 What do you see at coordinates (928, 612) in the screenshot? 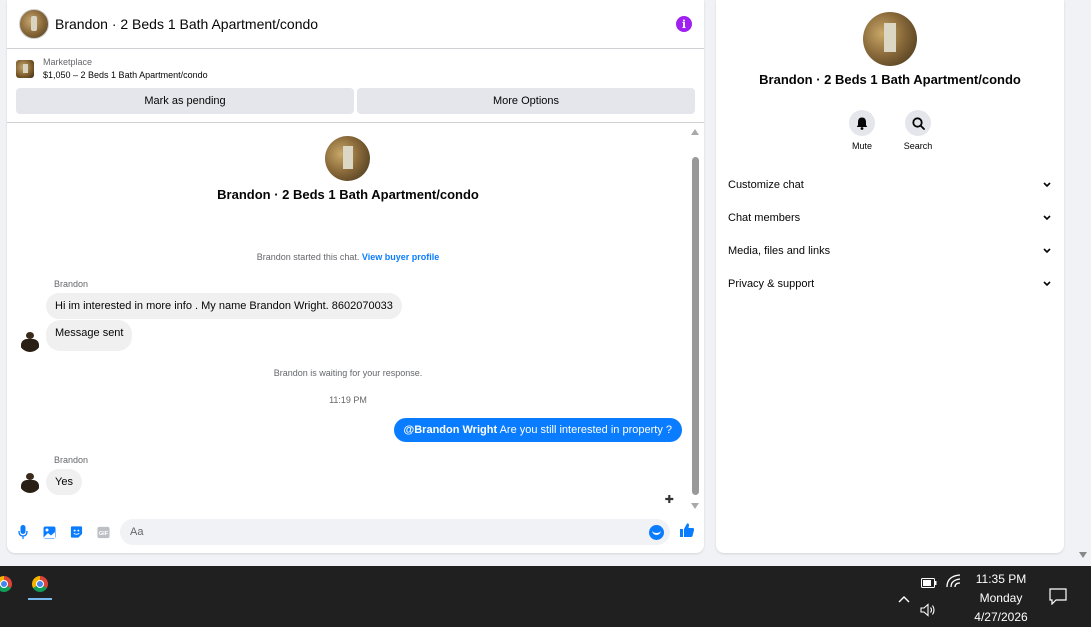
I see `volume-icon` at bounding box center [928, 612].